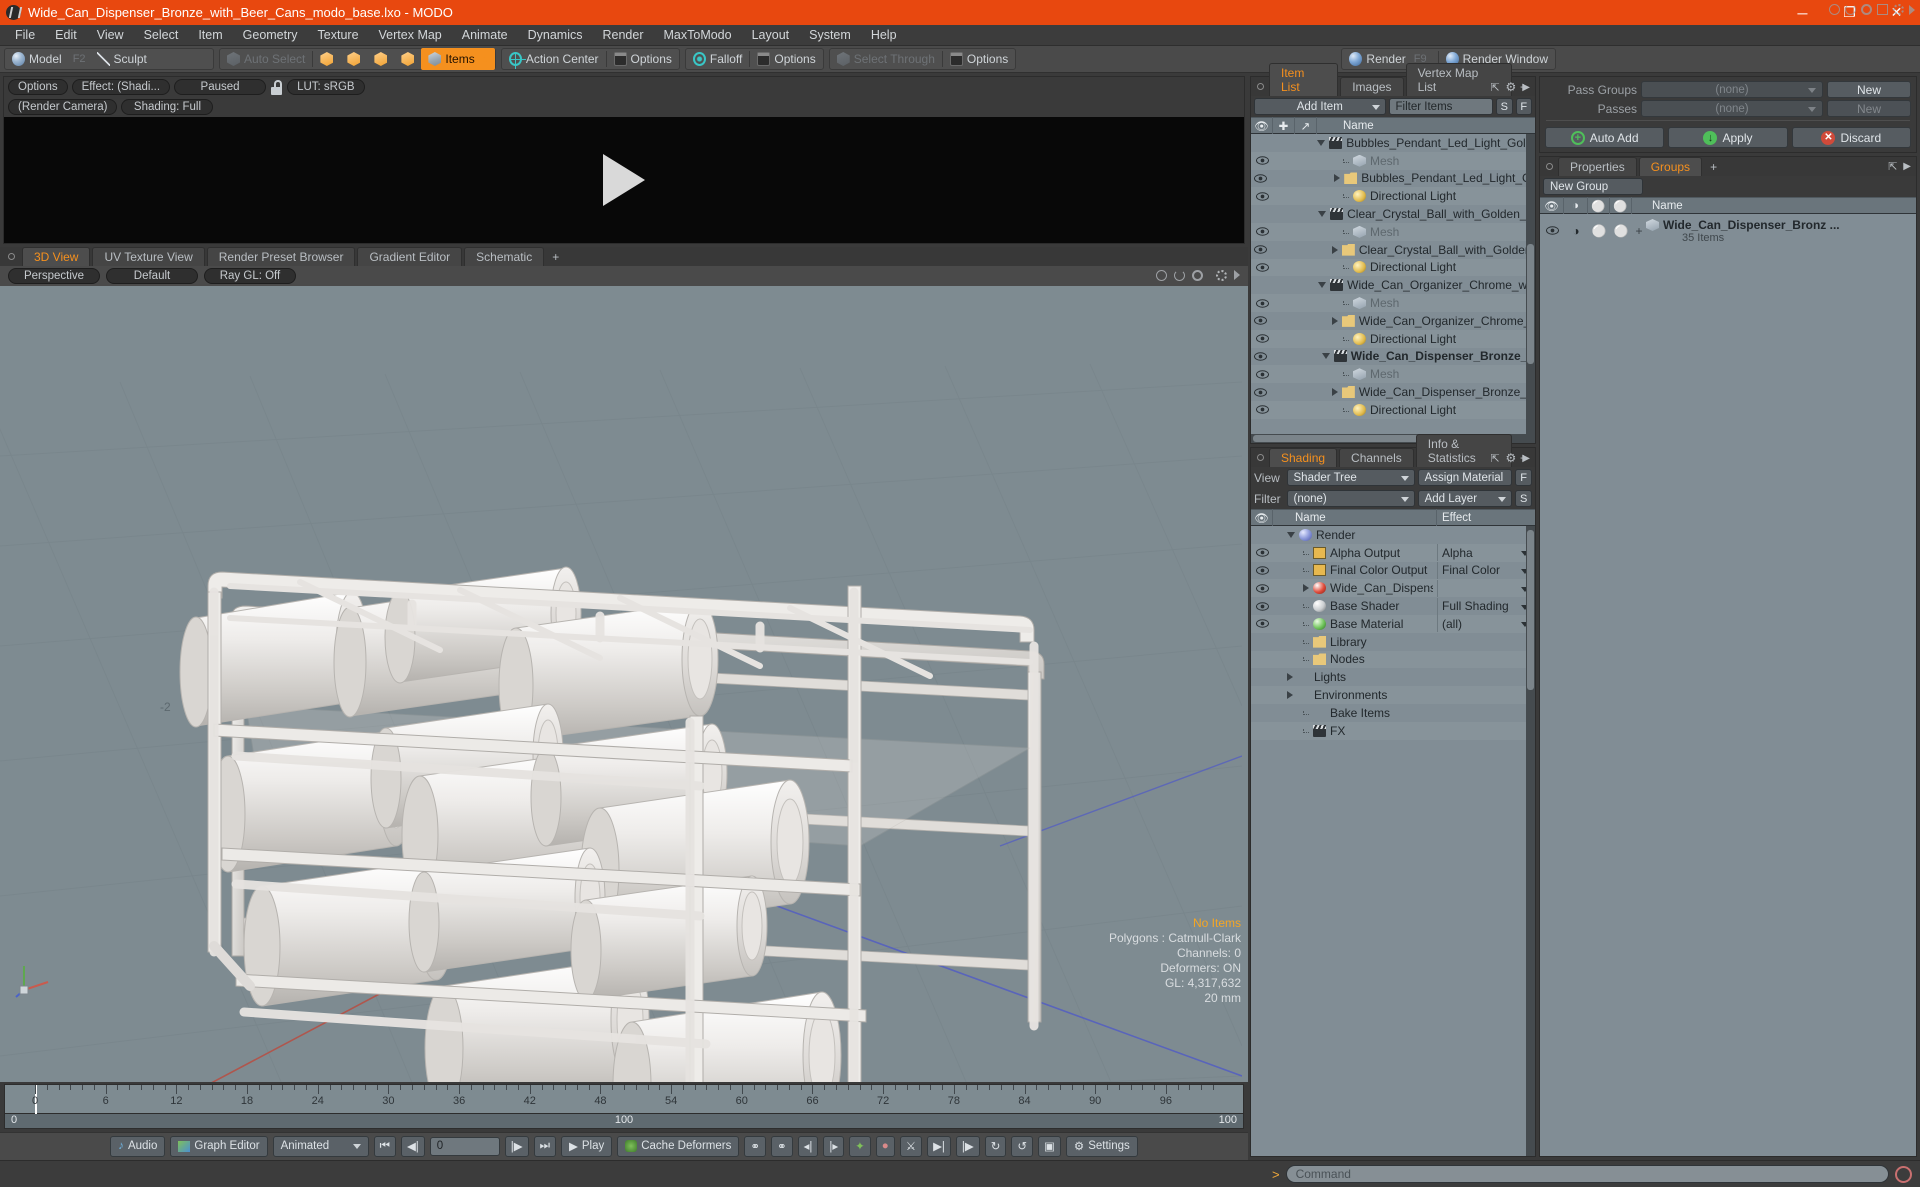 Image resolution: width=1920 pixels, height=1187 pixels. I want to click on item-list-row: Bubbles_Pendant_Led_Light_Gold(2), so click(1393, 179).